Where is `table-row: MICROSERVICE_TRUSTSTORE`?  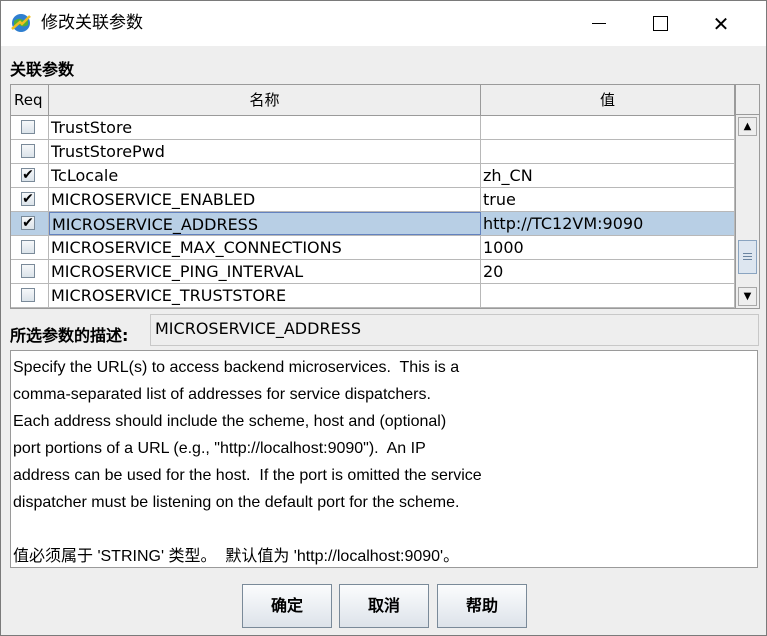 table-row: MICROSERVICE_TRUSTSTORE is located at coordinates (373, 296).